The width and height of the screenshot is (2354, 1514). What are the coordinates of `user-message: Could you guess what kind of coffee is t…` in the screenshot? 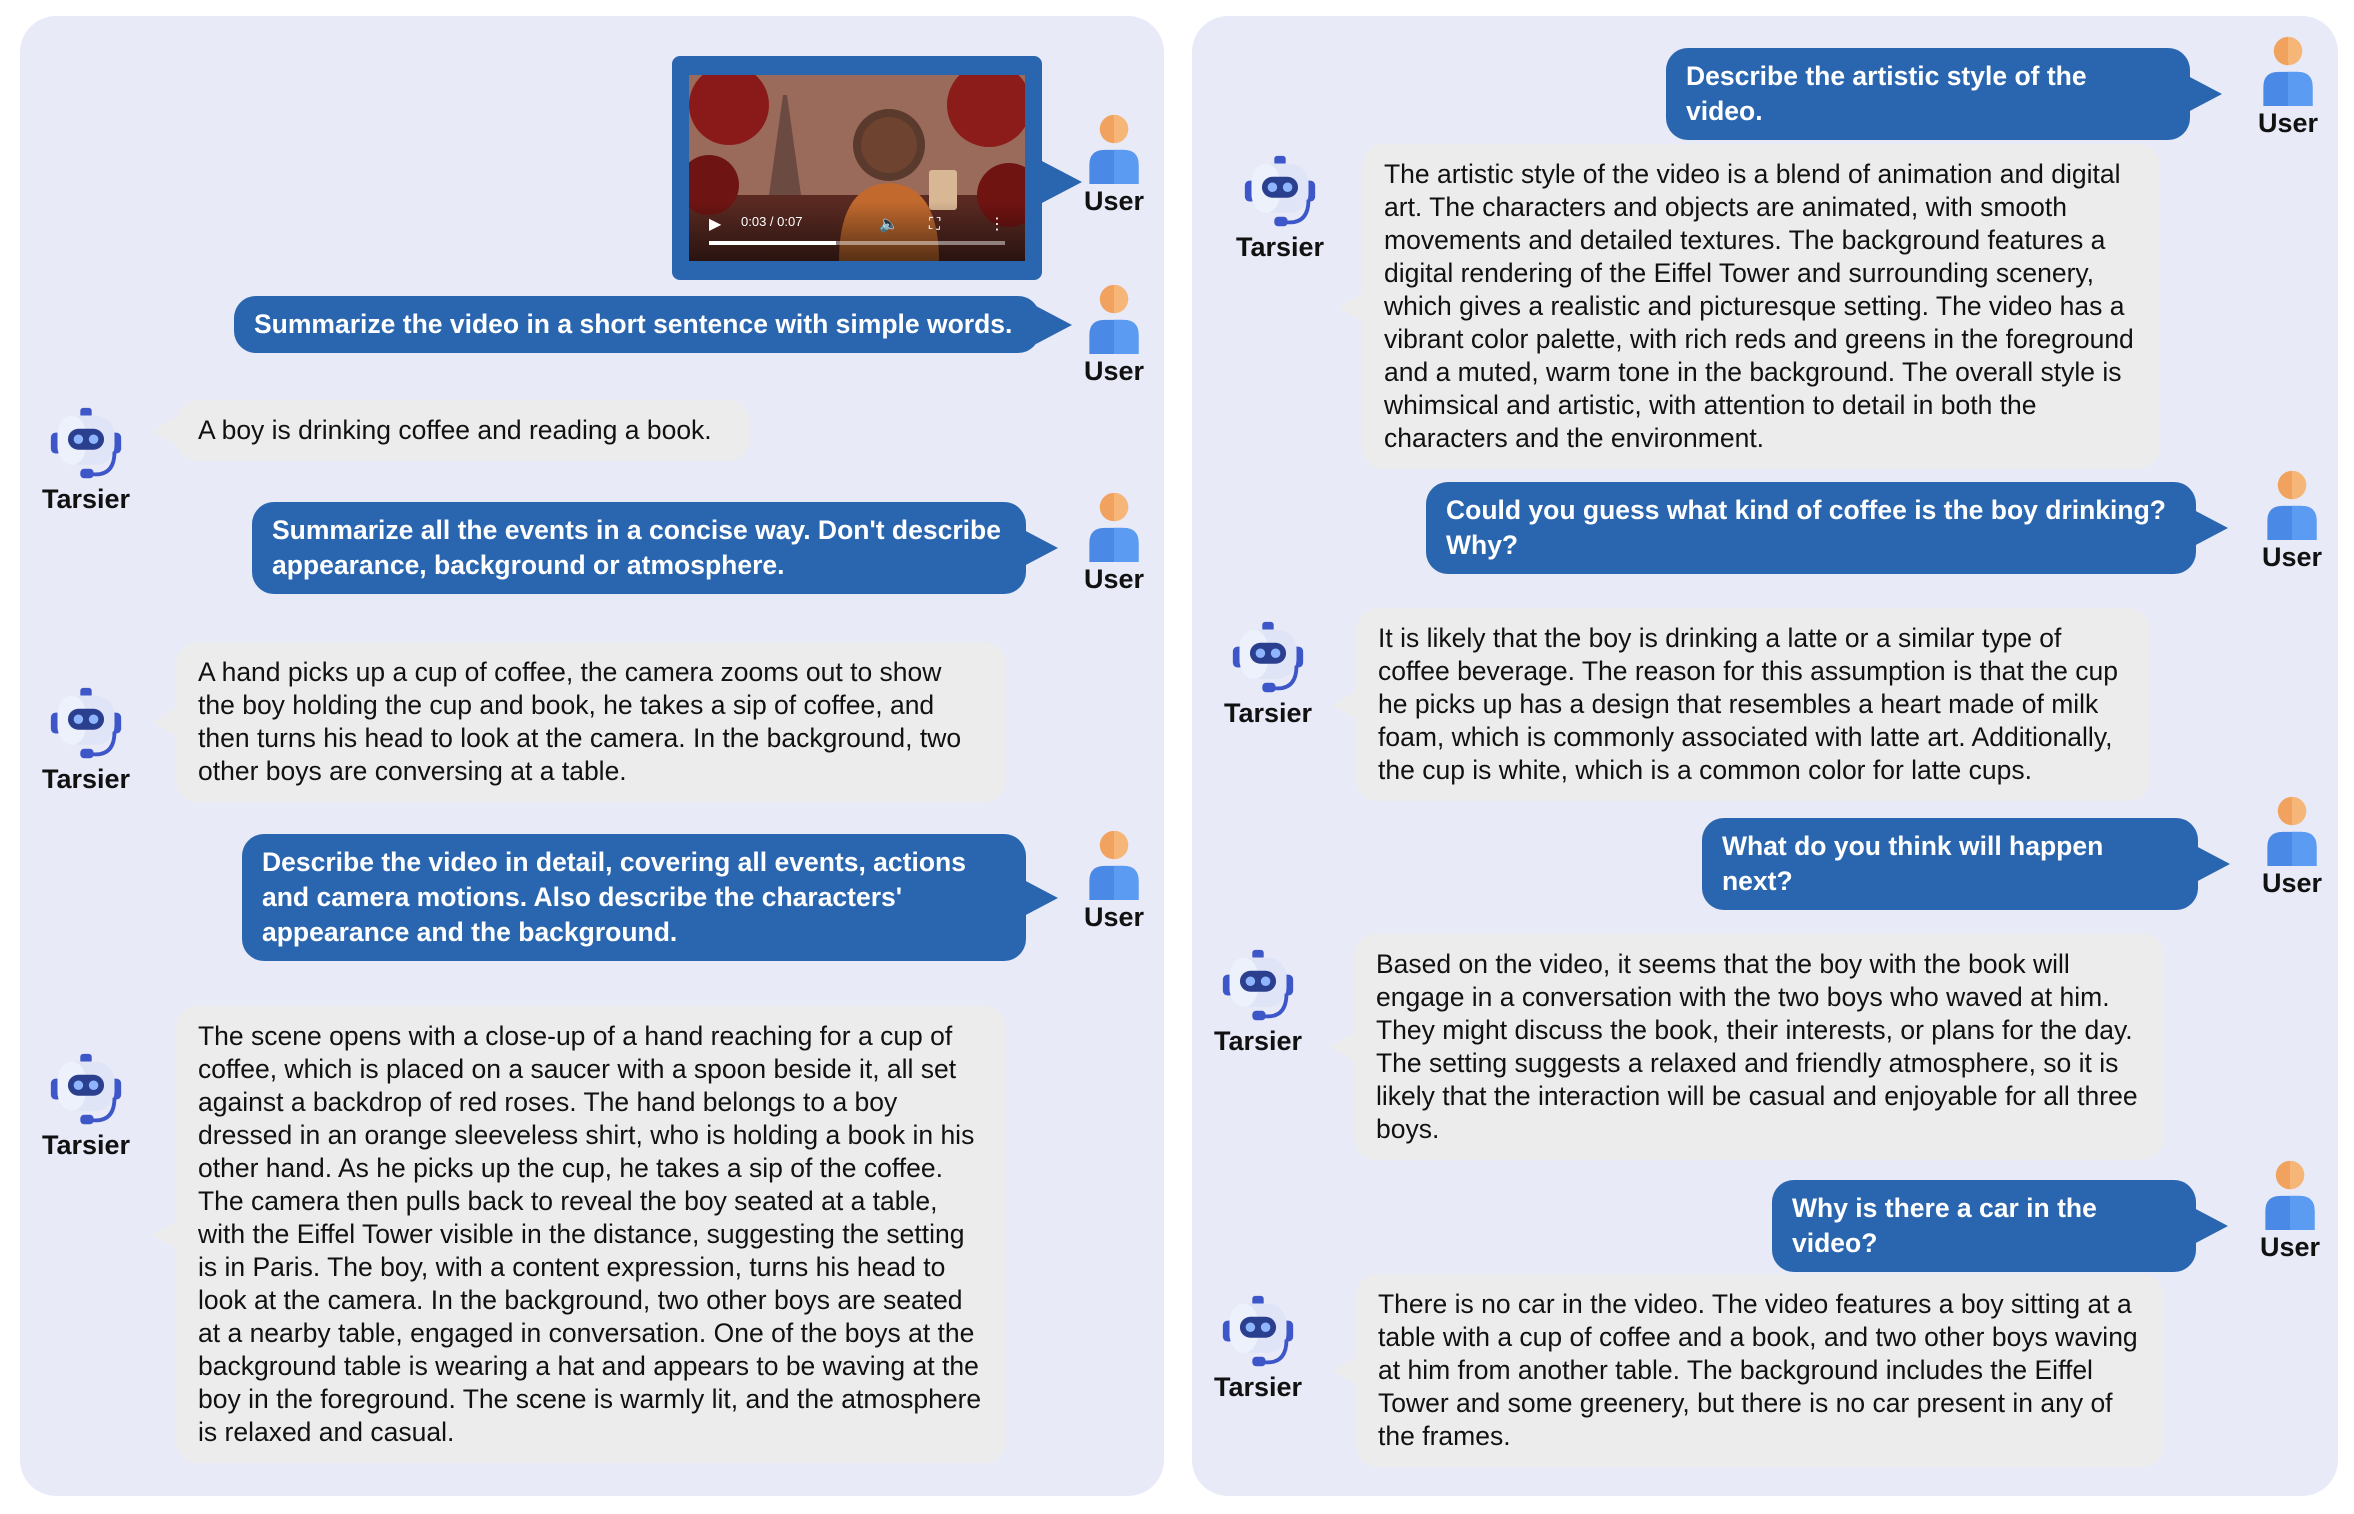 It's located at (1811, 528).